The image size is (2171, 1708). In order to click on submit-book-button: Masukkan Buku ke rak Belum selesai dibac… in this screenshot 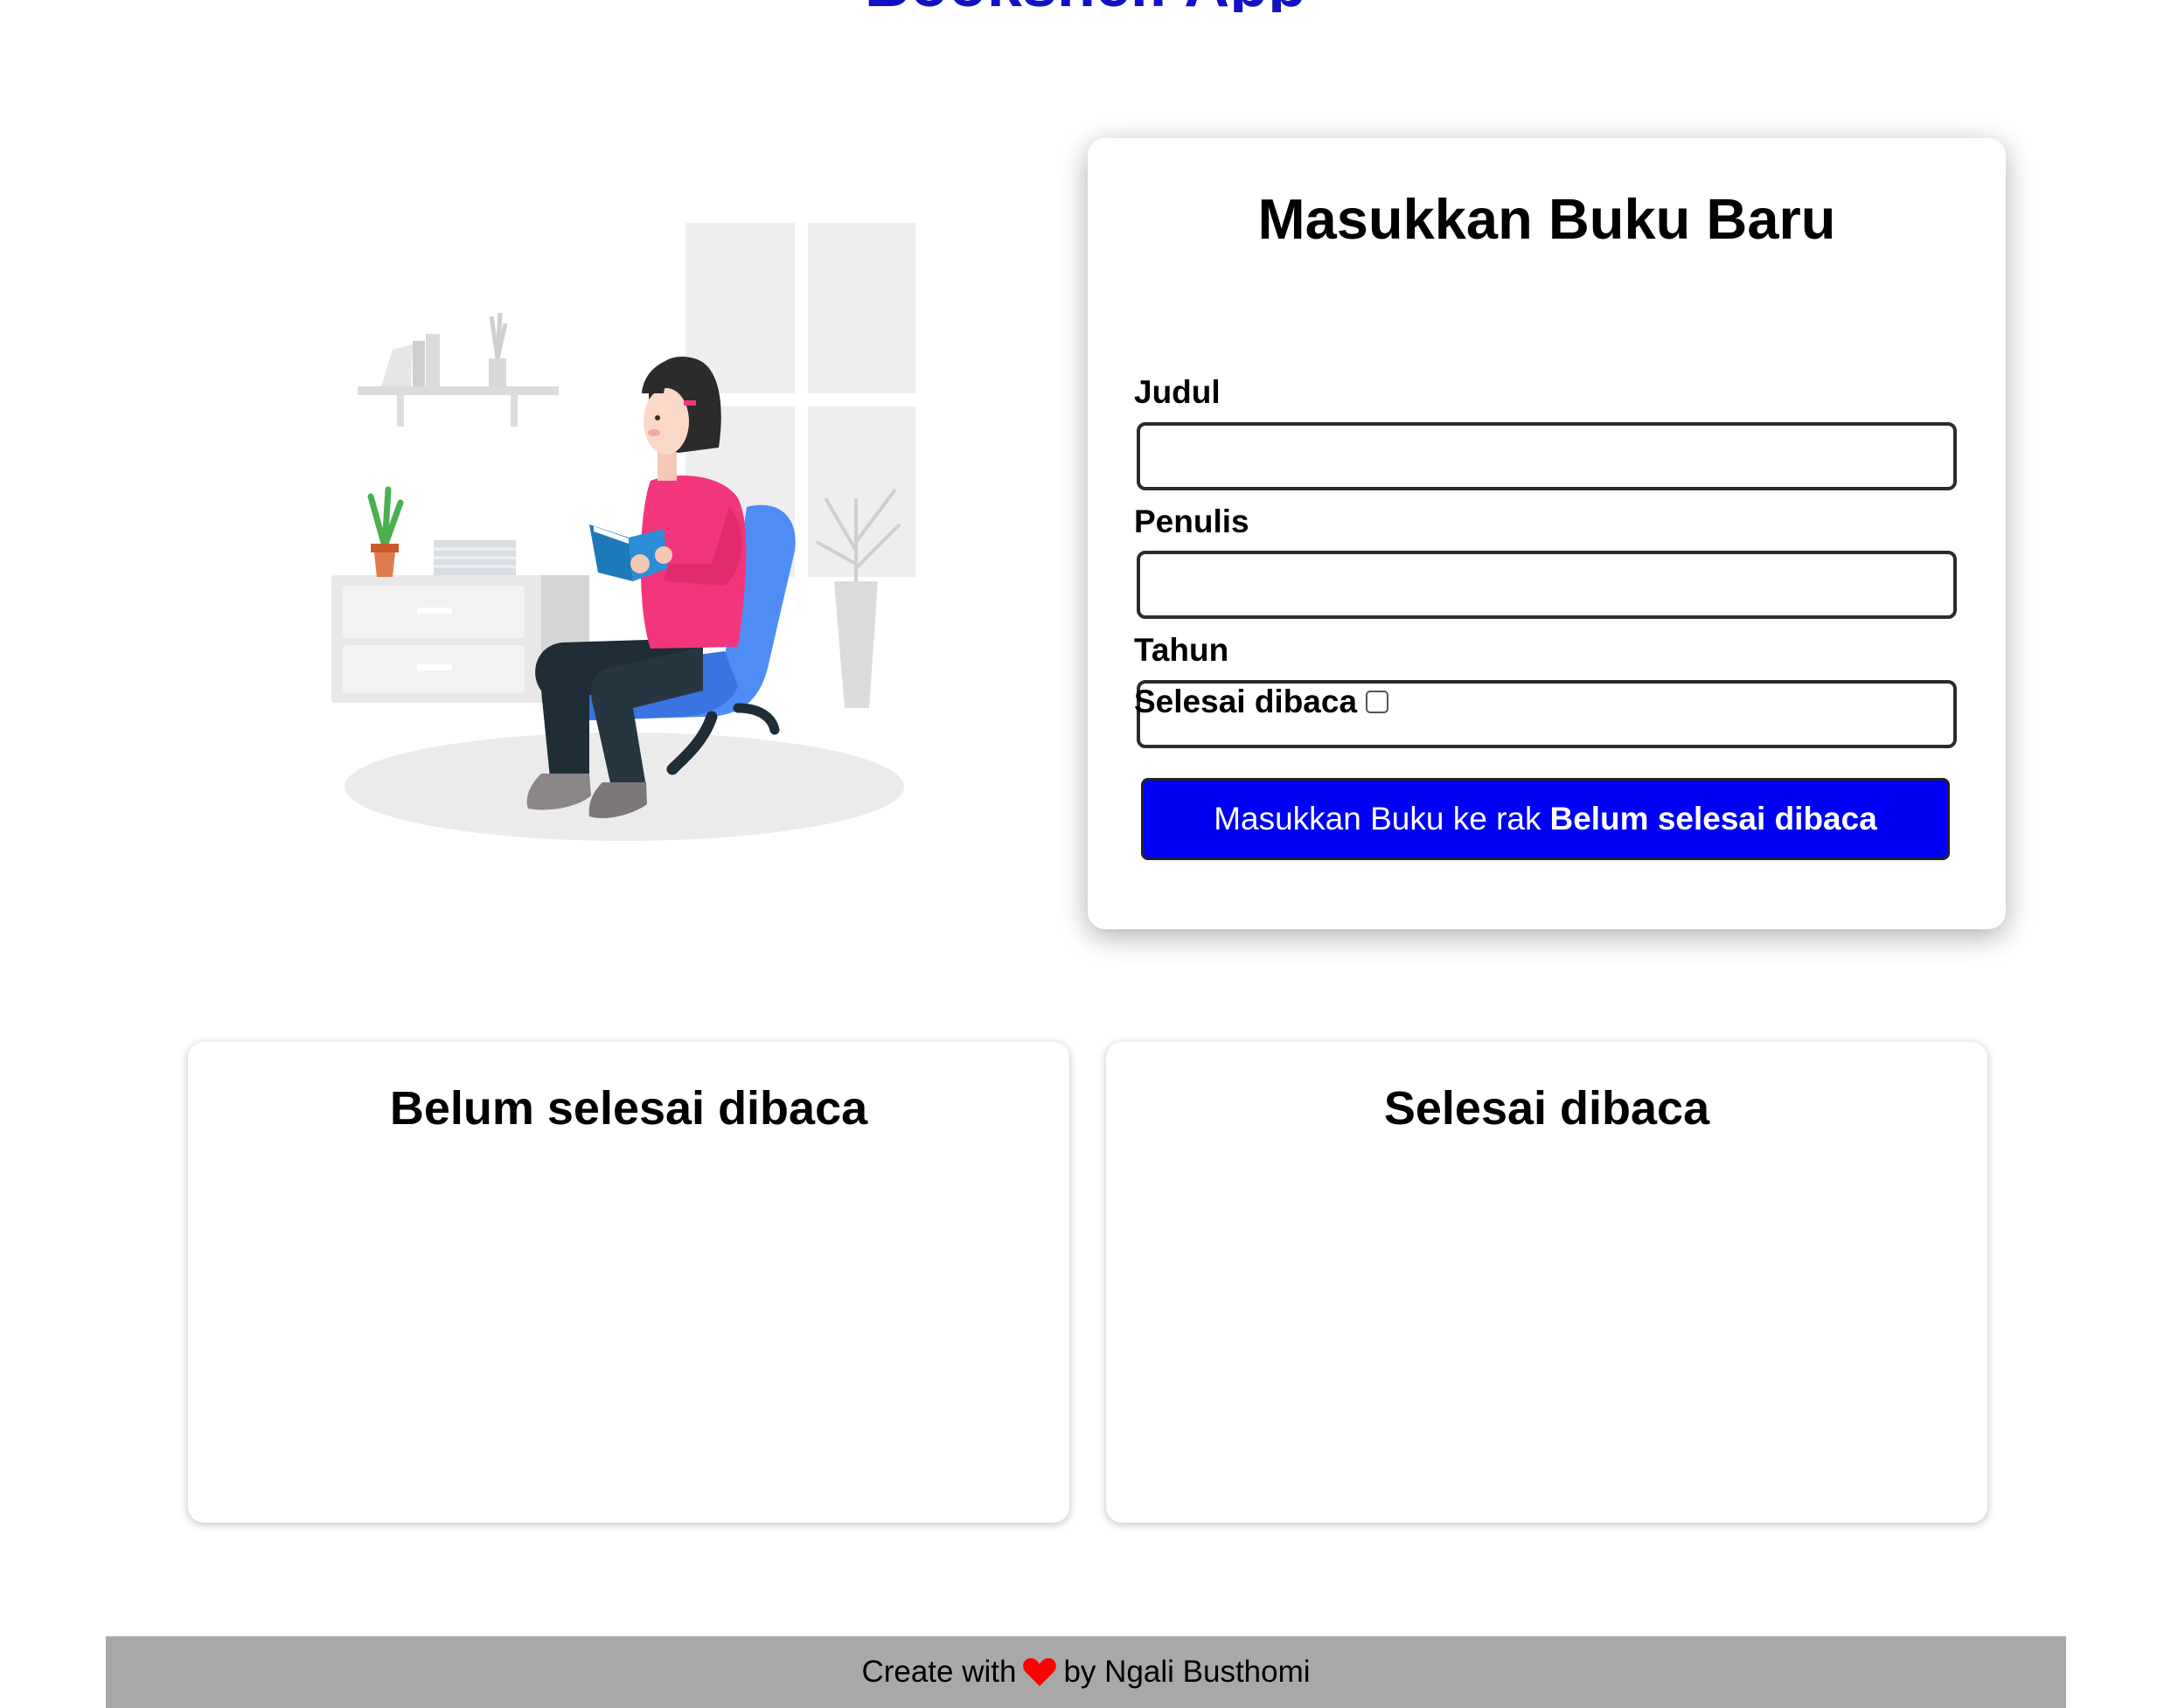, I will do `click(1545, 819)`.